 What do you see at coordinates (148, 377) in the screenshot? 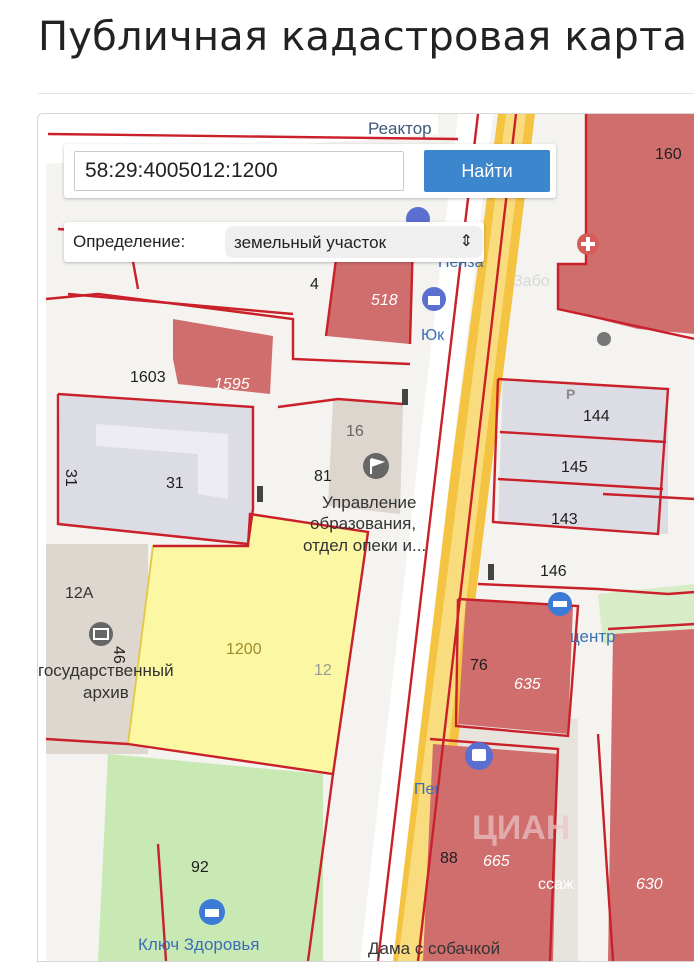
I see `parcel-label: 1603` at bounding box center [148, 377].